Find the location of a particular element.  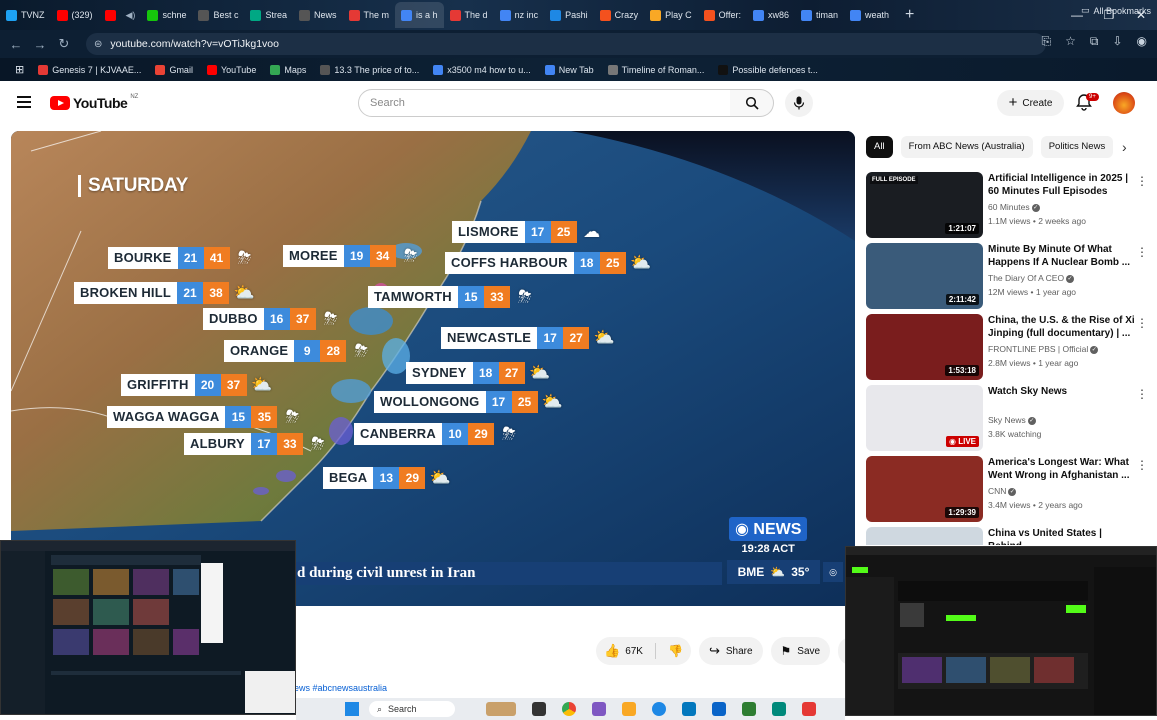

browser-tab: News is located at coordinates (318, 15).